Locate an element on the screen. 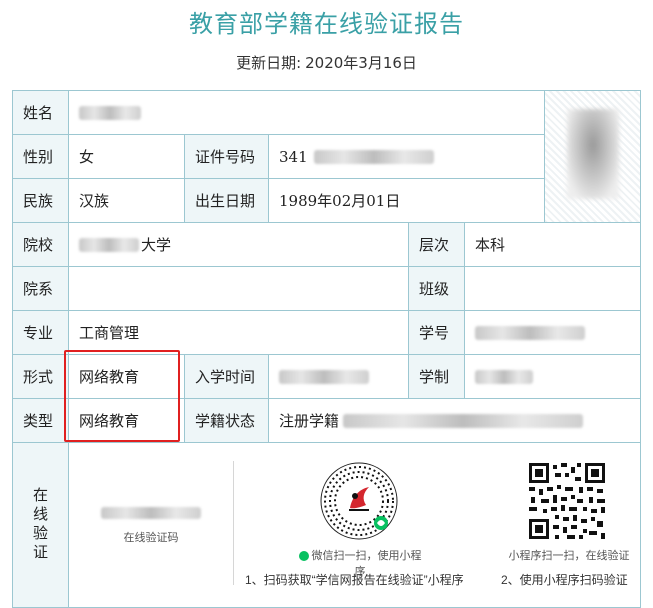 This screenshot has width=653, height=608. id-value: 341 is located at coordinates (407, 157).